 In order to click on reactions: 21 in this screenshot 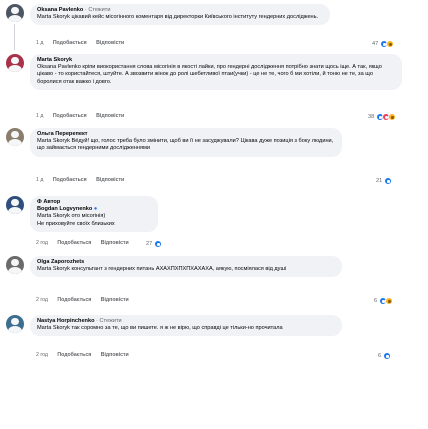, I will do `click(384, 181)`.